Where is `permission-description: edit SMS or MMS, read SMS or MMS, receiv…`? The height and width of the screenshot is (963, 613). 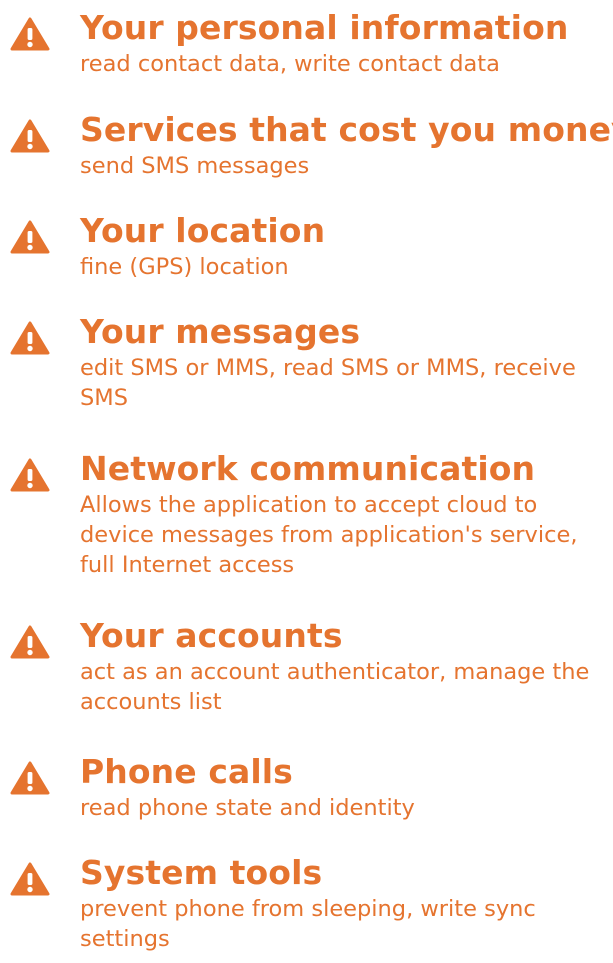
permission-description: edit SMS or MMS, read SMS or MMS, receiv… is located at coordinates (328, 383).